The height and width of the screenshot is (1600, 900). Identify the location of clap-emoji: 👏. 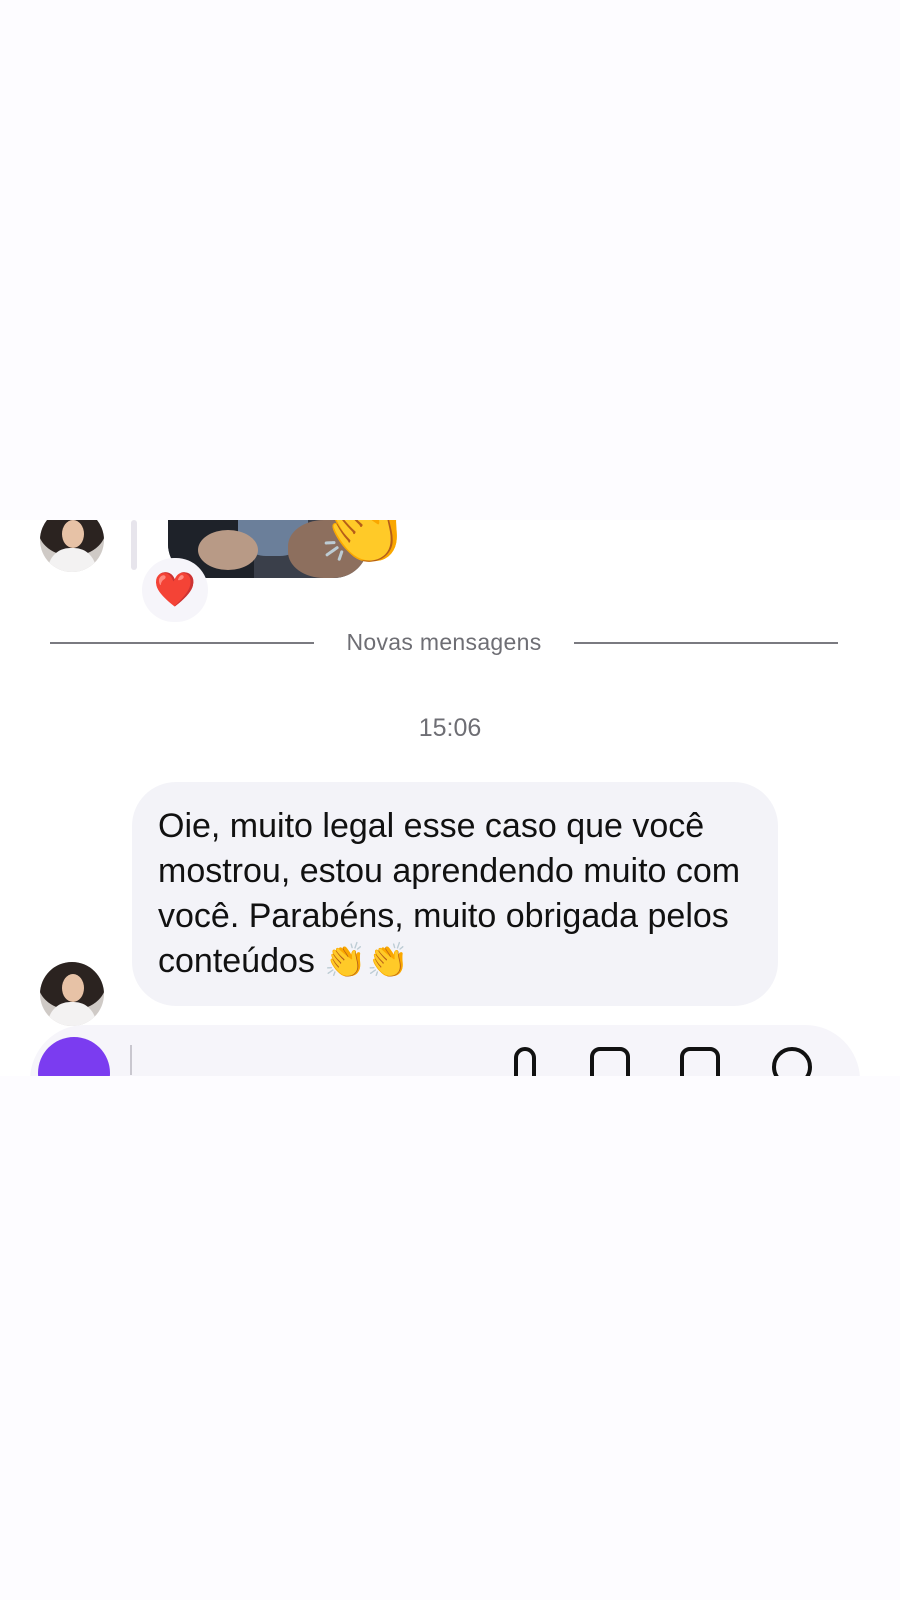
(364, 545).